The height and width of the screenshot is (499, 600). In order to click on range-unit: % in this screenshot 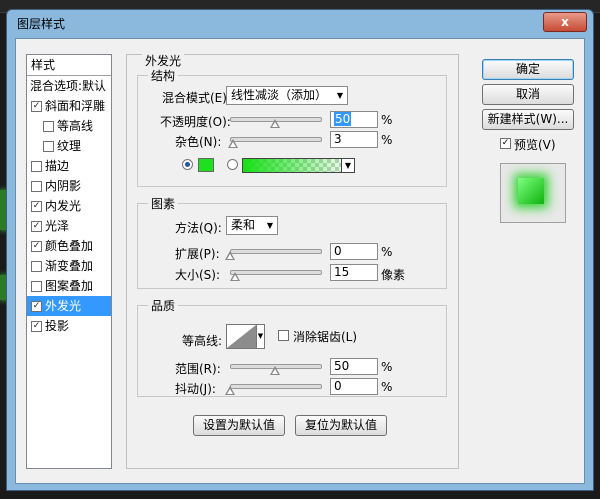, I will do `click(387, 367)`.